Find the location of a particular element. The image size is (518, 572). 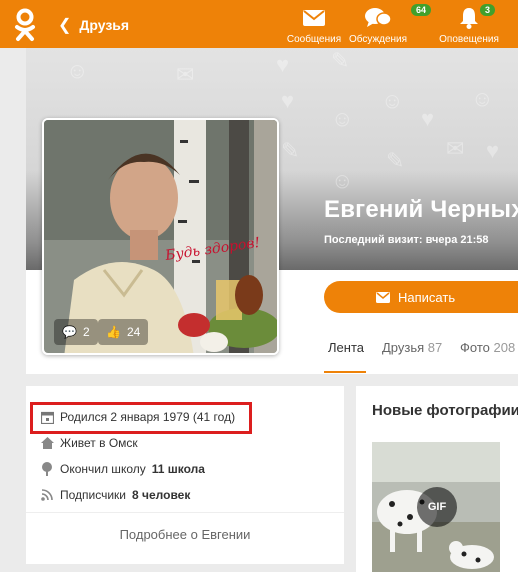

new-photos-title: Новые фотографии is located at coordinates (445, 410).